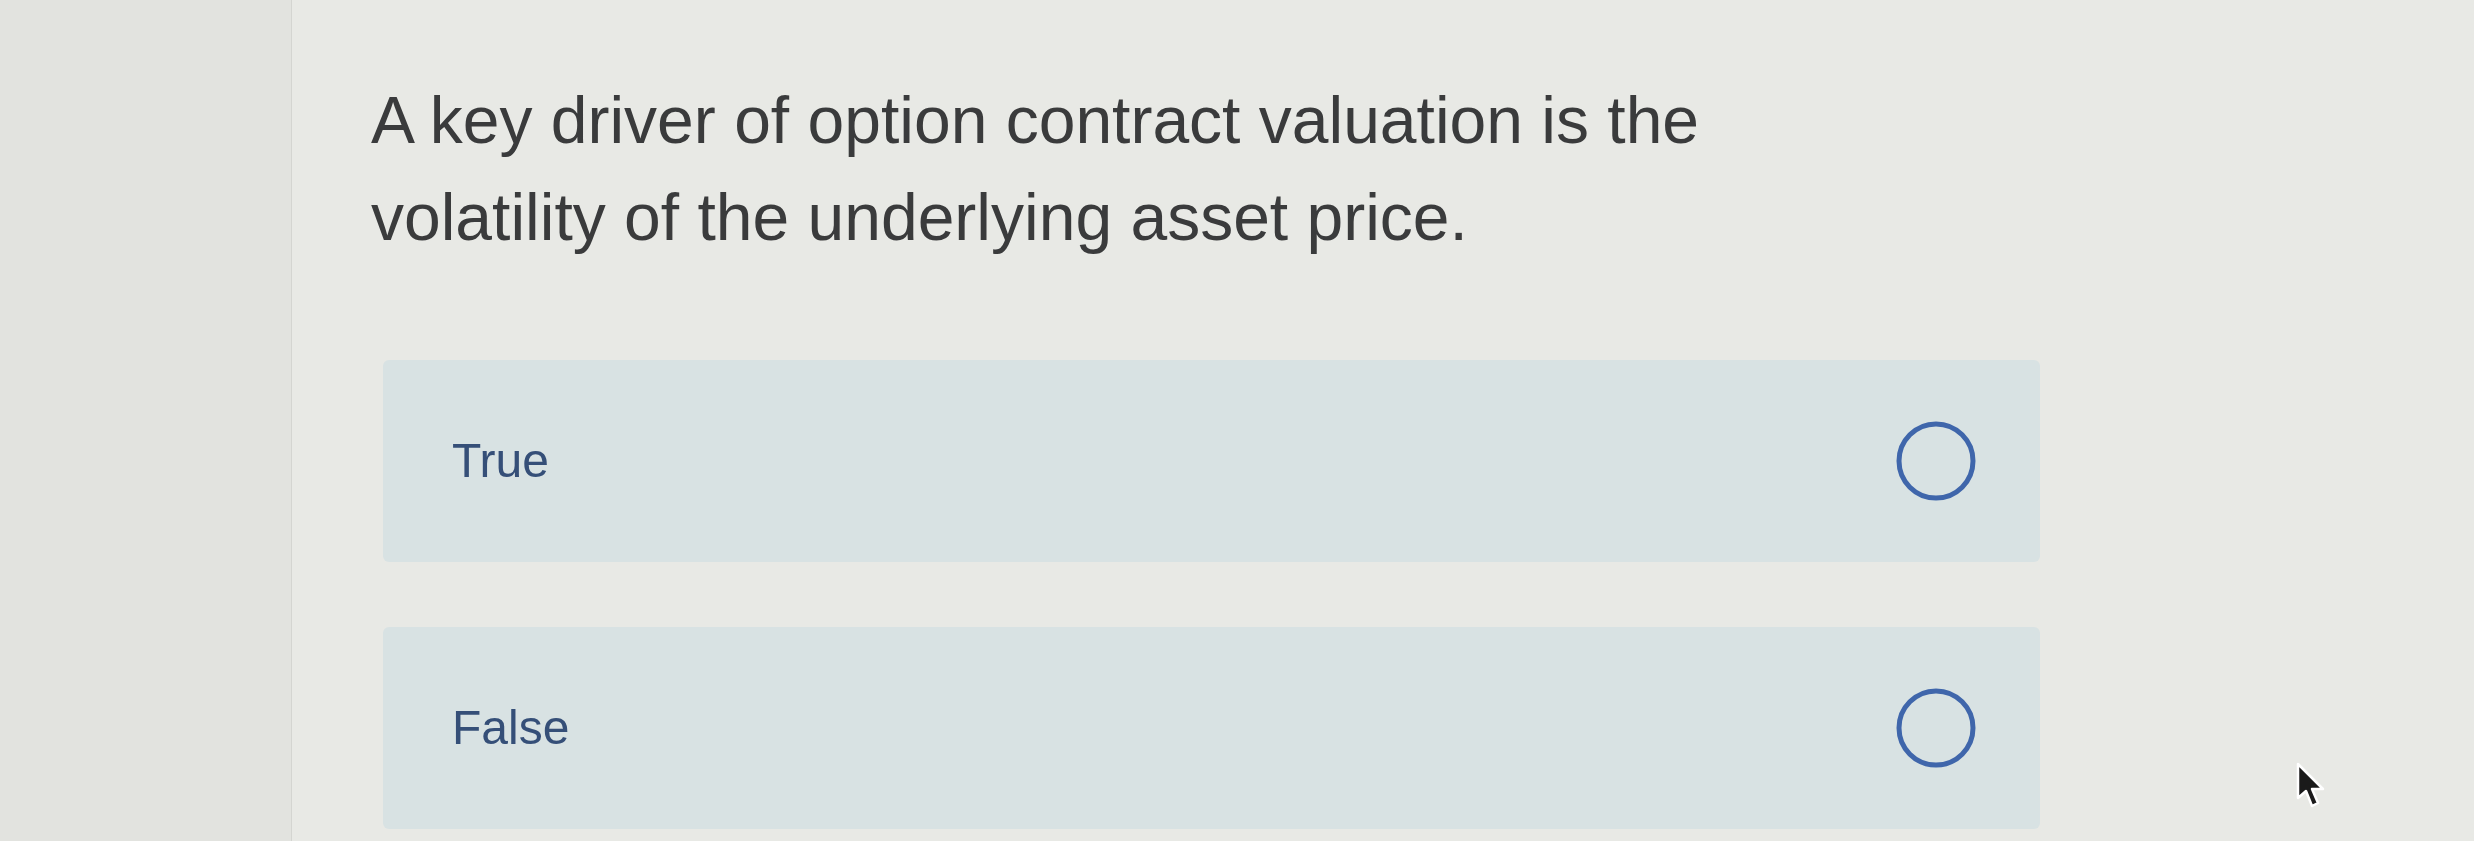 The image size is (2474, 841). Describe the element at coordinates (1036, 169) in the screenshot. I see `question-text: A key driver of option contract valuation is the volatility of the underlying asset price.` at that location.